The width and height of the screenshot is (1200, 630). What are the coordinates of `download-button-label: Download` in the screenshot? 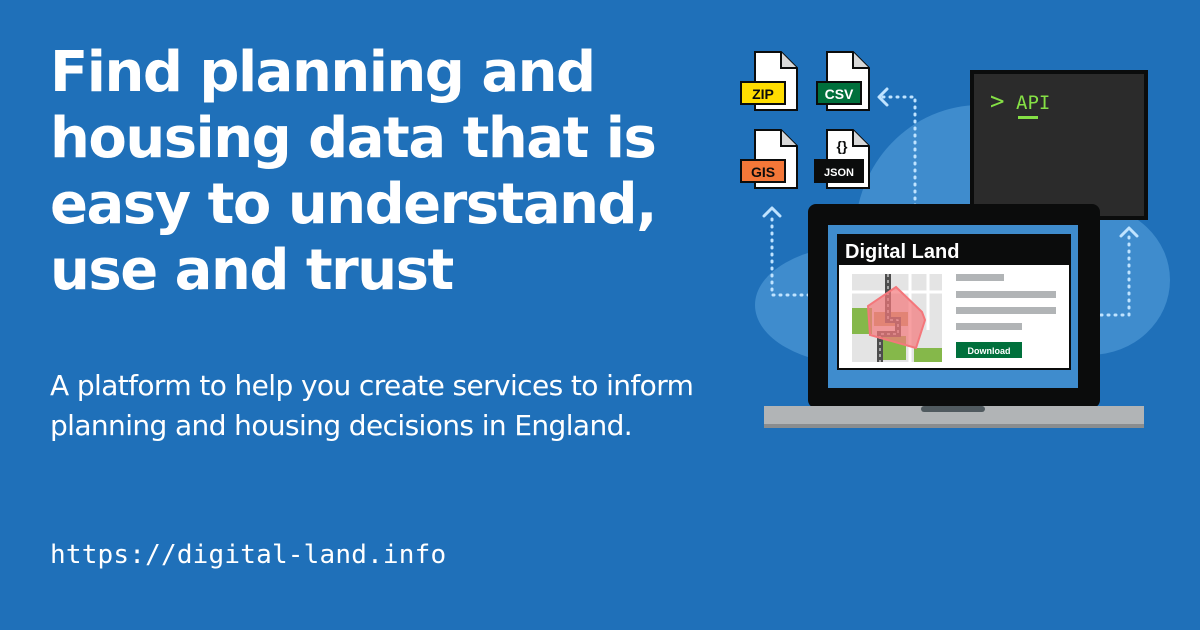 It's located at (989, 351).